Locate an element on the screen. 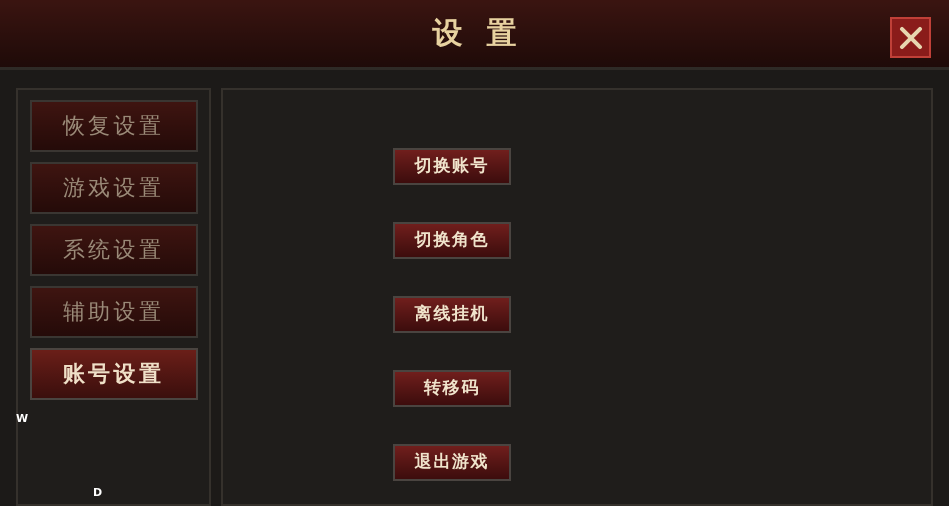  action-button: 退出游戏 is located at coordinates (452, 462).